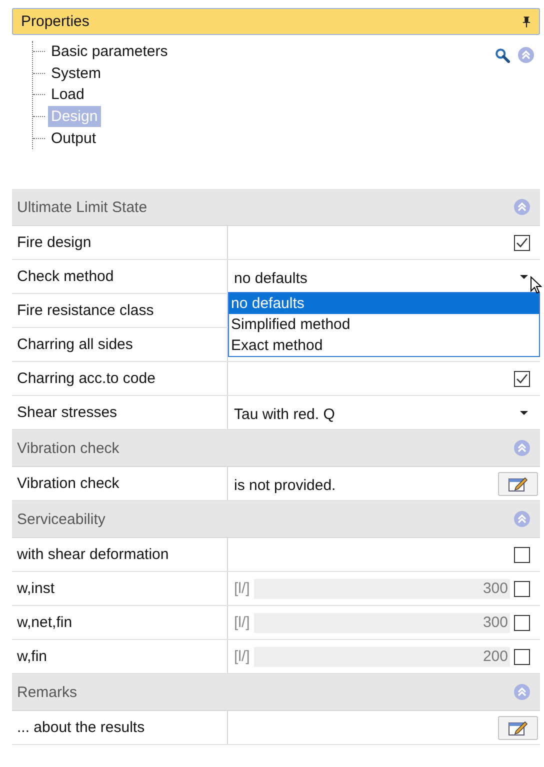 The width and height of the screenshot is (544, 767). Describe the element at coordinates (55, 21) in the screenshot. I see `panel-title: Properties` at that location.